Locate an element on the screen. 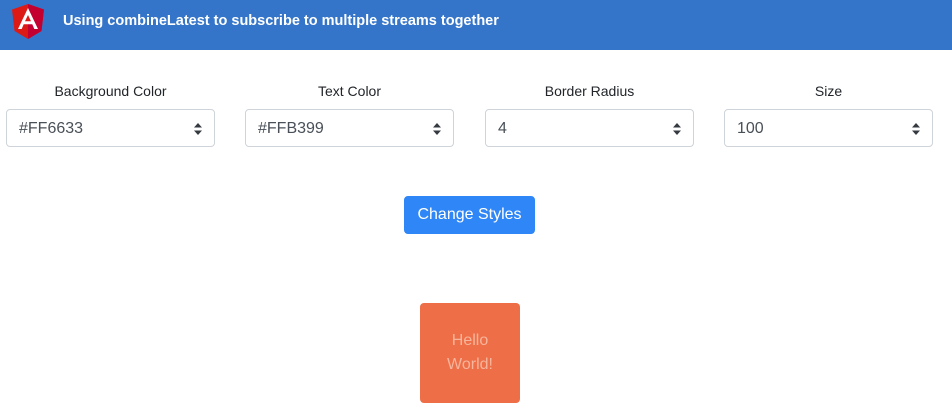 The image size is (952, 416). size-control: Size 100 is located at coordinates (828, 114).